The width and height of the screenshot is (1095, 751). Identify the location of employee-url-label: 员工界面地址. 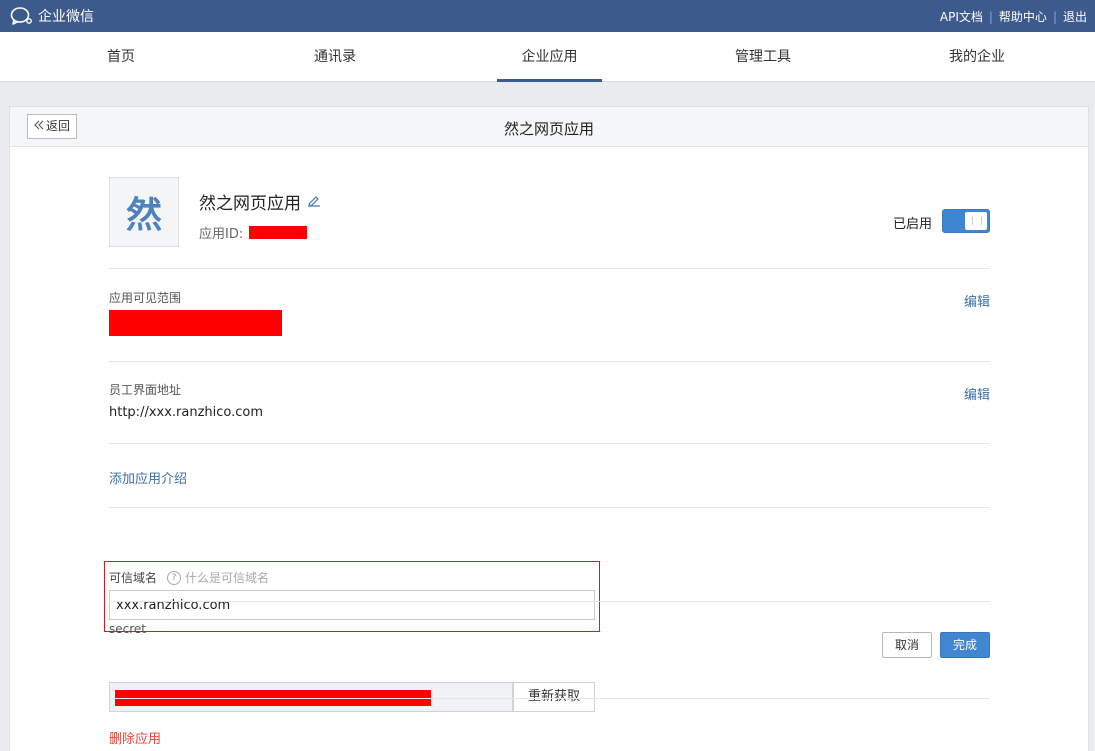
(145, 390).